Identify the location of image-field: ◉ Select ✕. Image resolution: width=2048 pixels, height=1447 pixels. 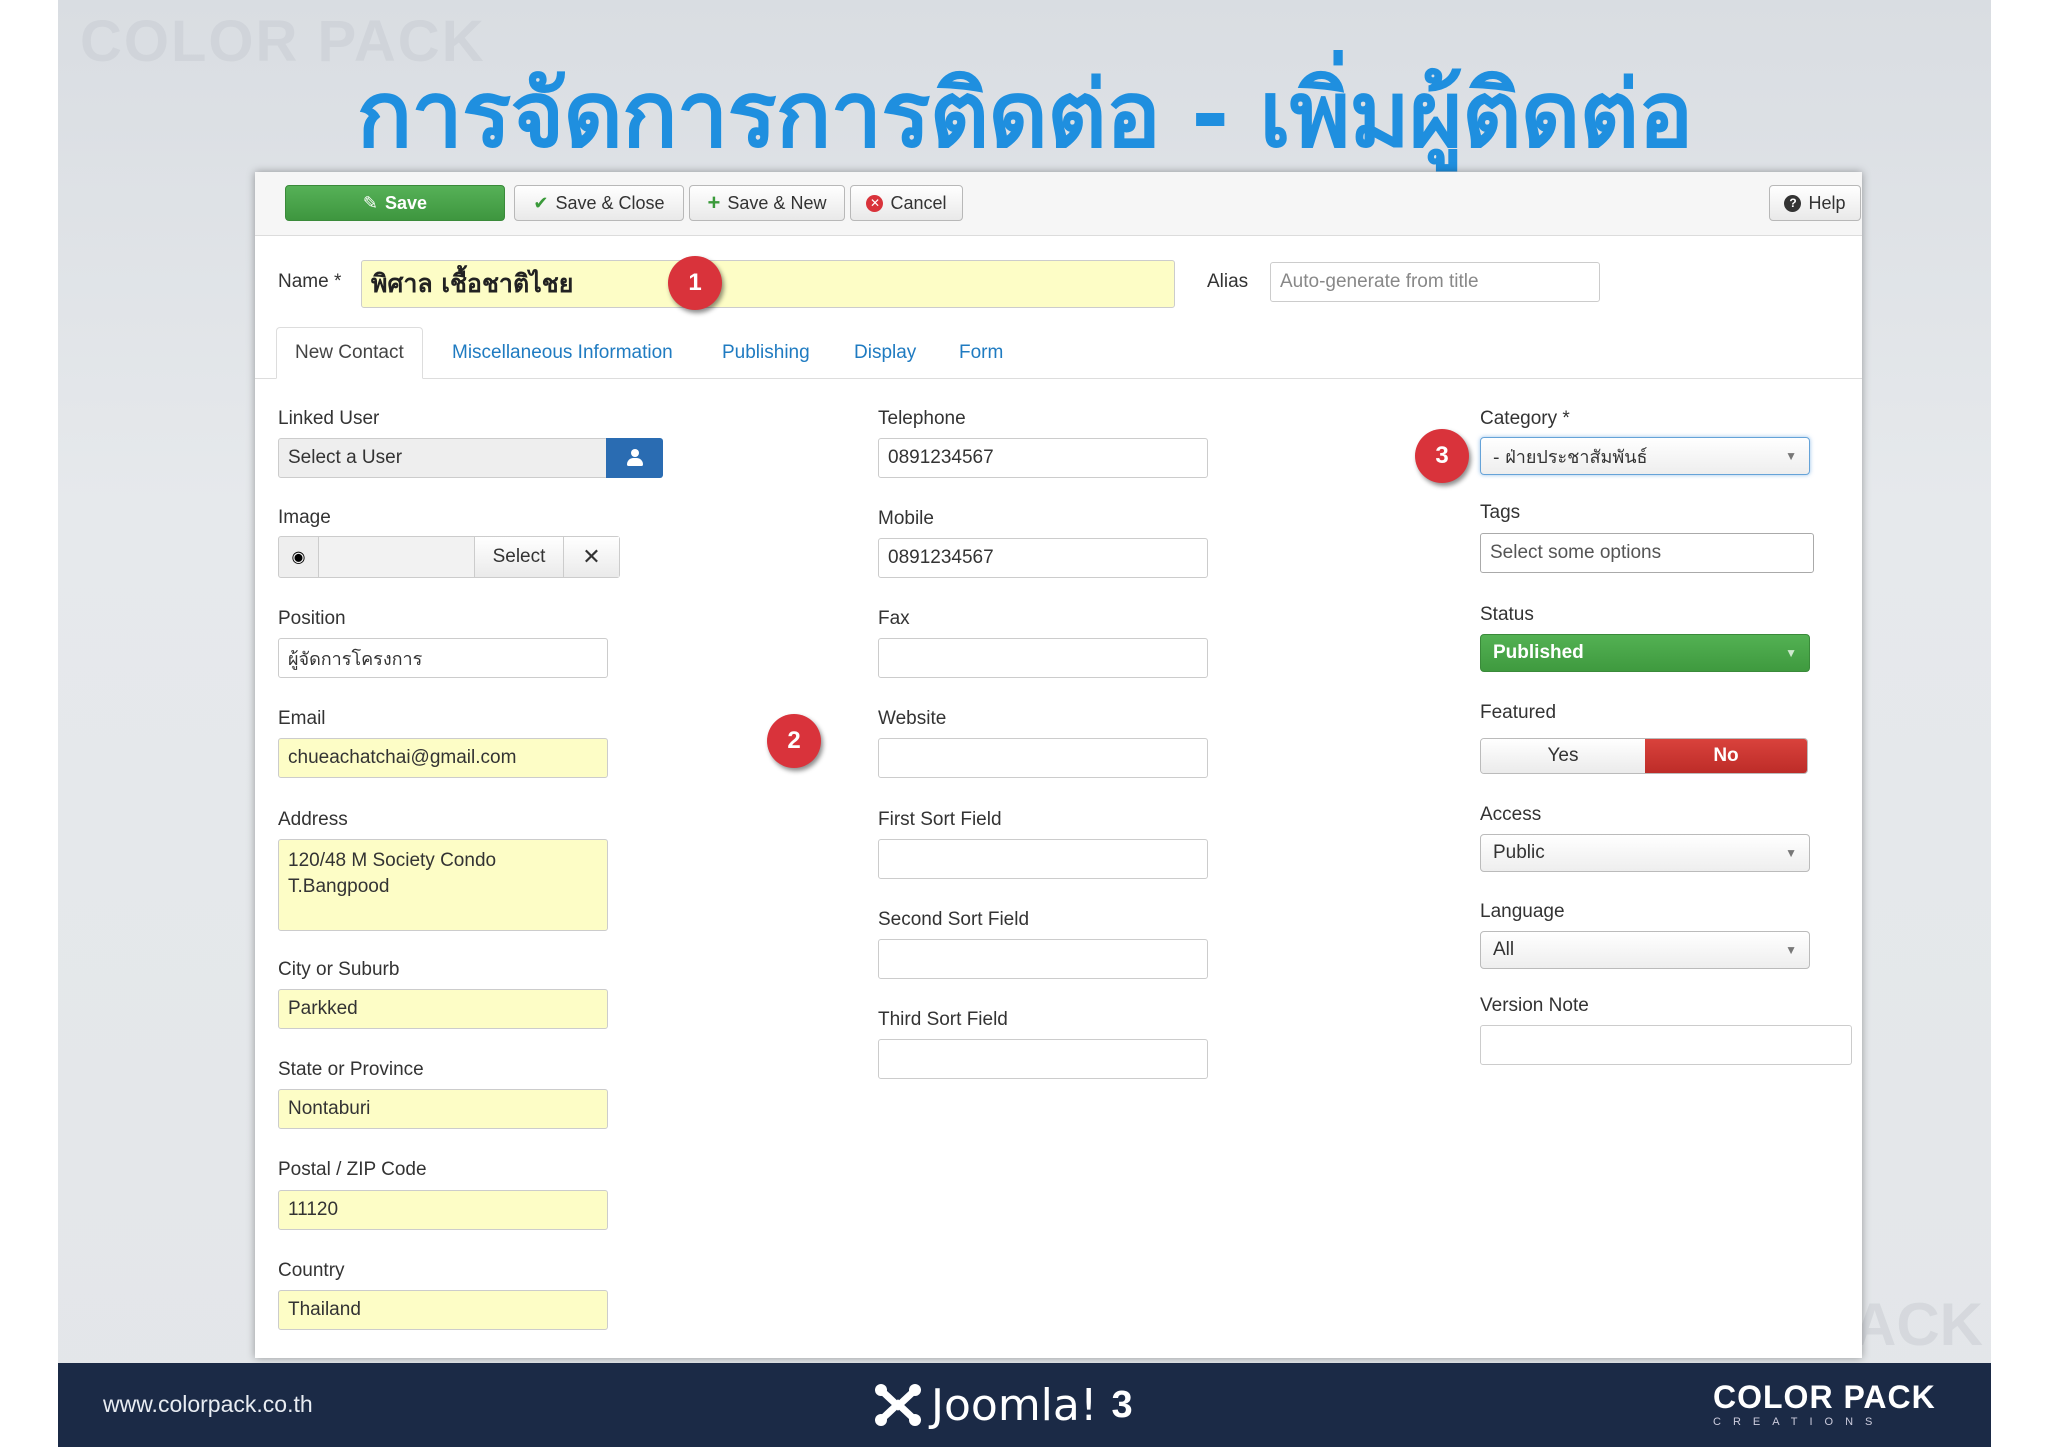
(449, 557).